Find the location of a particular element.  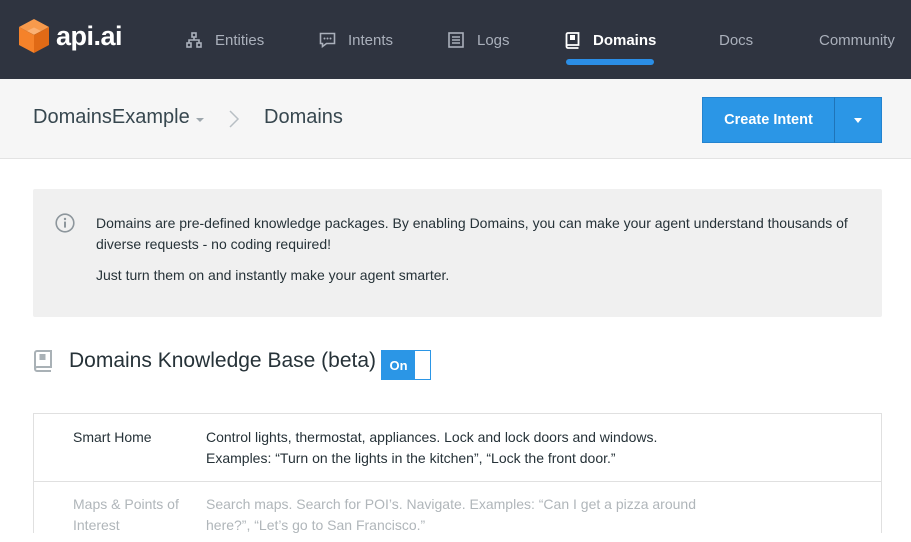

brand-logo: api.ai is located at coordinates (70, 36).